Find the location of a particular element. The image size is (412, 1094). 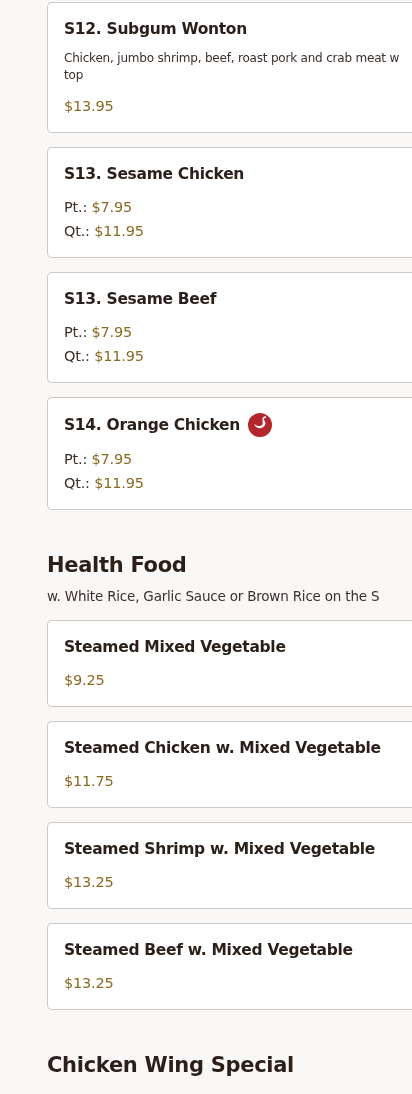

menu-item-card: S14. Orange Chicken Pt.: $7.95 Qt.: $11.95 is located at coordinates (229, 453).